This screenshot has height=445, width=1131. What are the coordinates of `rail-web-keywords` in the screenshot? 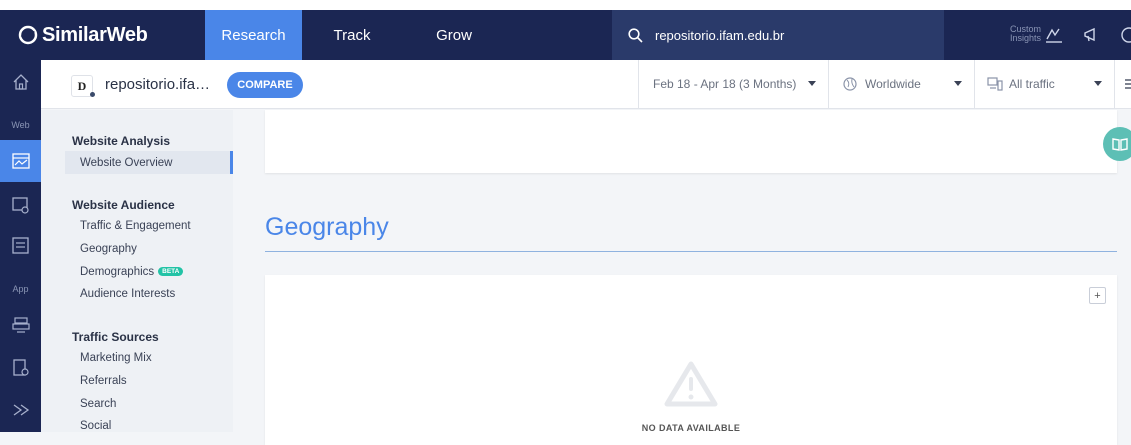 It's located at (20, 246).